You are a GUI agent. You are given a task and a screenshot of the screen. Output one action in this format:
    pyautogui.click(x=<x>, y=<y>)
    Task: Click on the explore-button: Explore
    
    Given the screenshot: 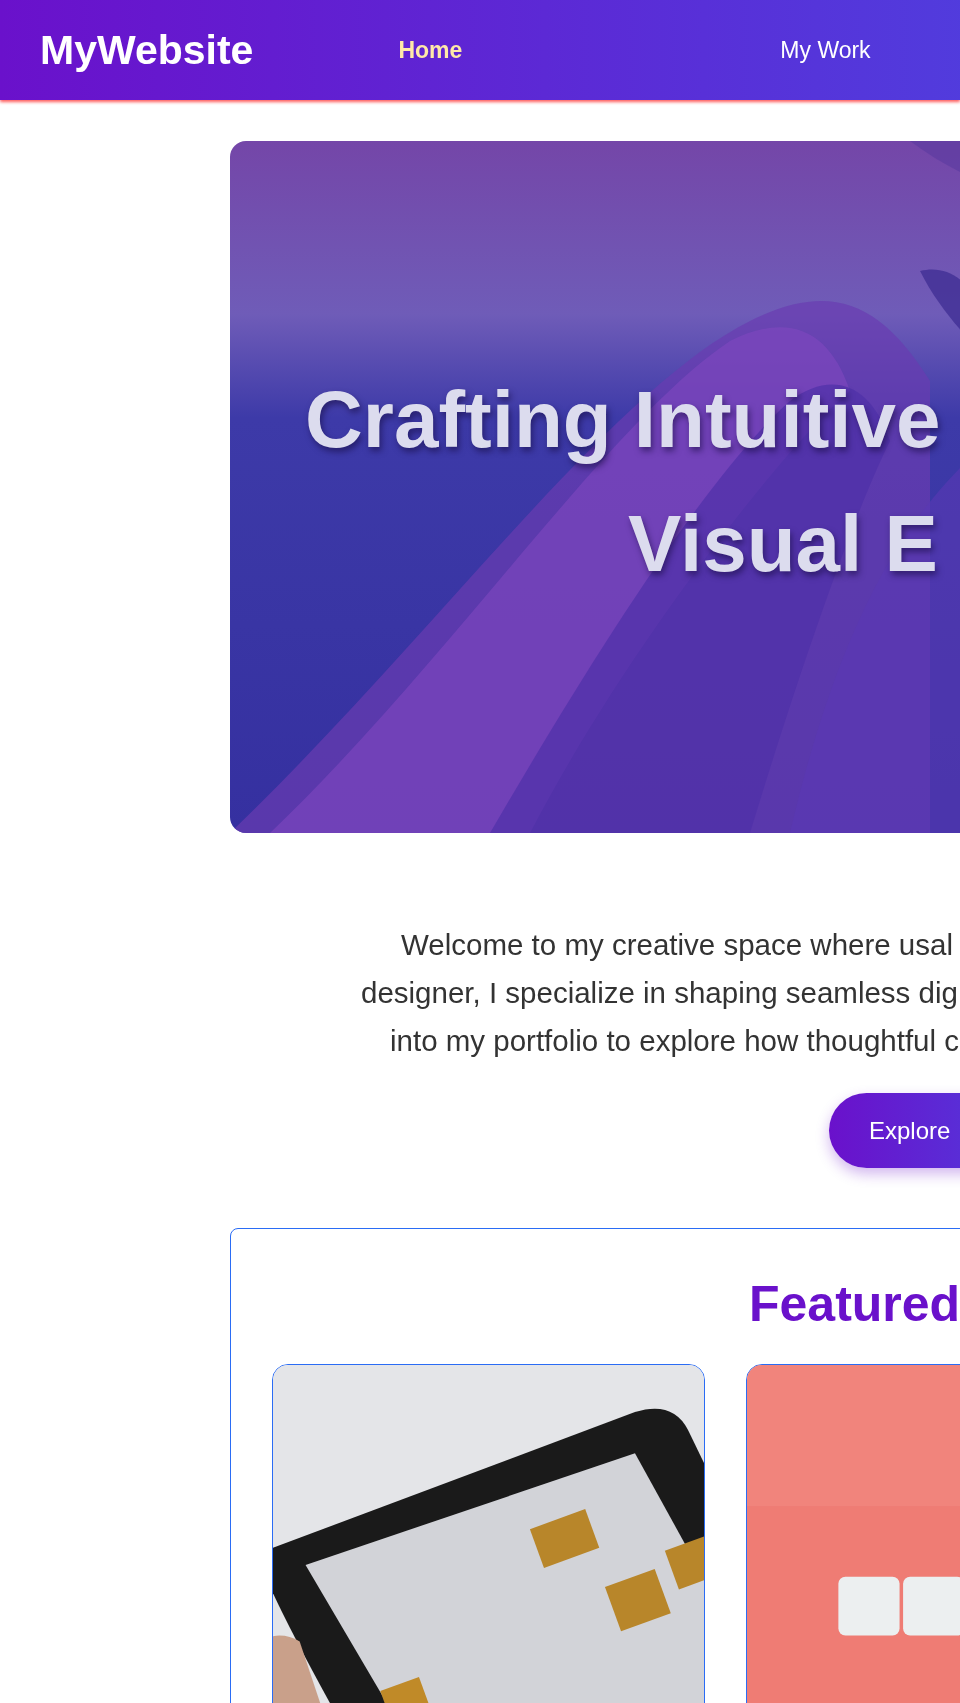 What is the action you would take?
    pyautogui.click(x=894, y=1130)
    